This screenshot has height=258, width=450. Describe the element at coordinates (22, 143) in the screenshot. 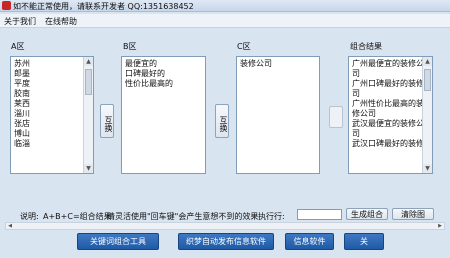

I see `panel-a-line: 临淄` at that location.